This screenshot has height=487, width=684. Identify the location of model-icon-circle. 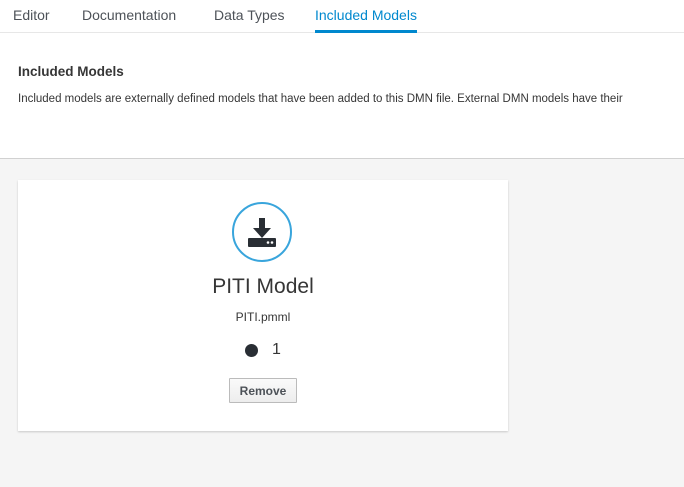
(262, 232).